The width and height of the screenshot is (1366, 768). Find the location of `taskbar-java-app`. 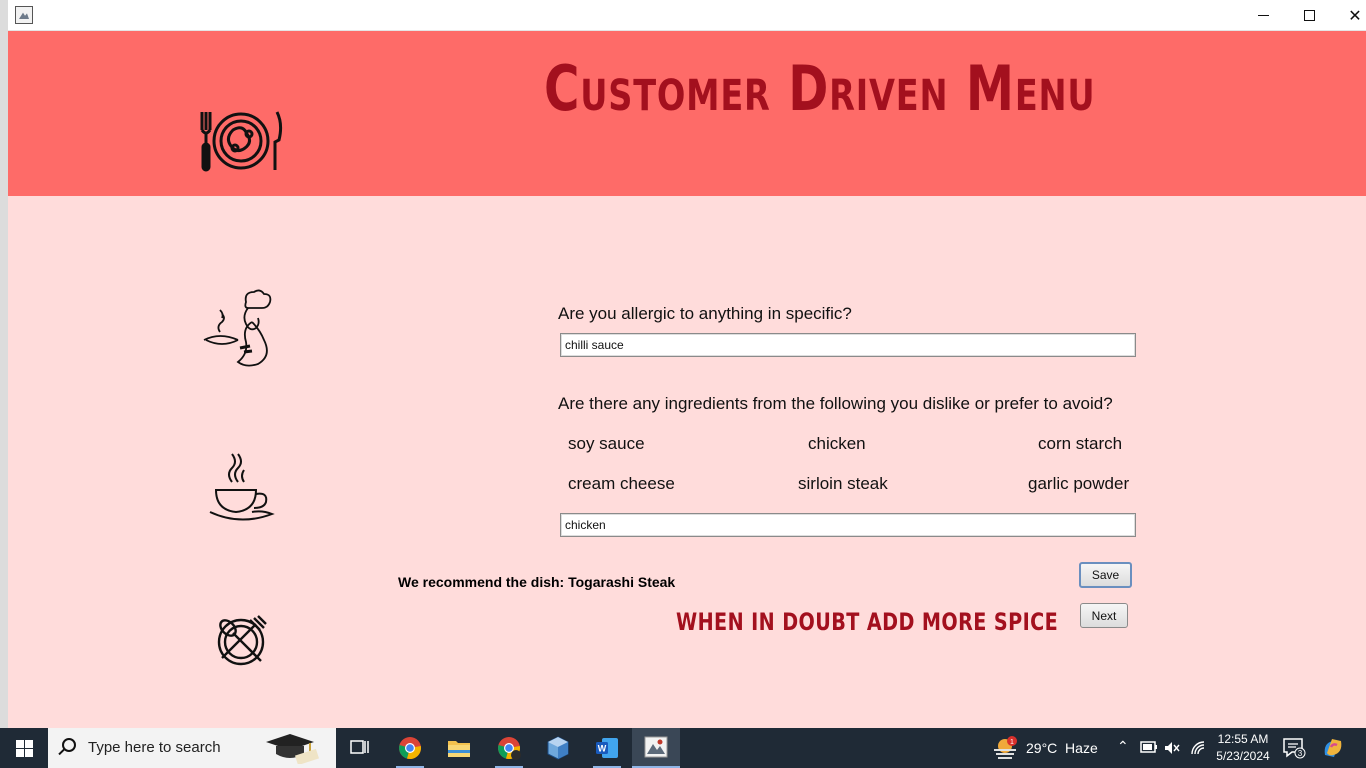

taskbar-java-app is located at coordinates (656, 748).